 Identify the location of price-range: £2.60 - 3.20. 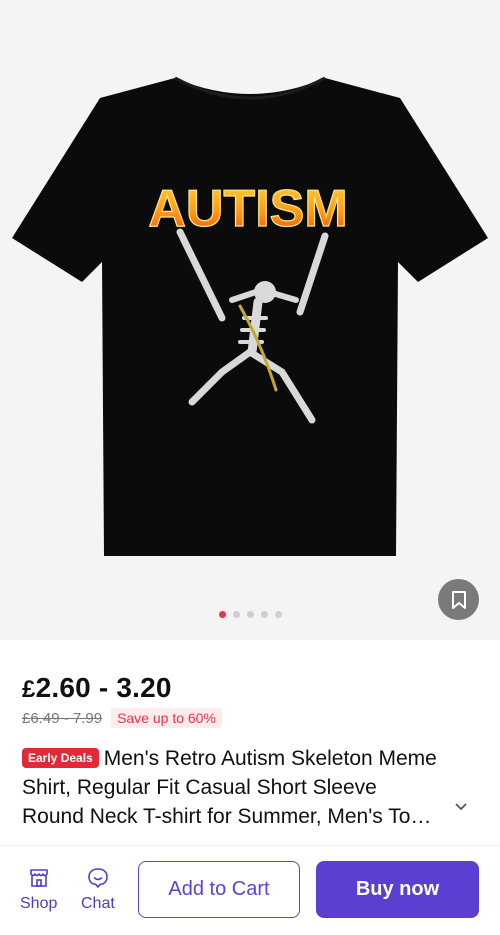
(97, 688).